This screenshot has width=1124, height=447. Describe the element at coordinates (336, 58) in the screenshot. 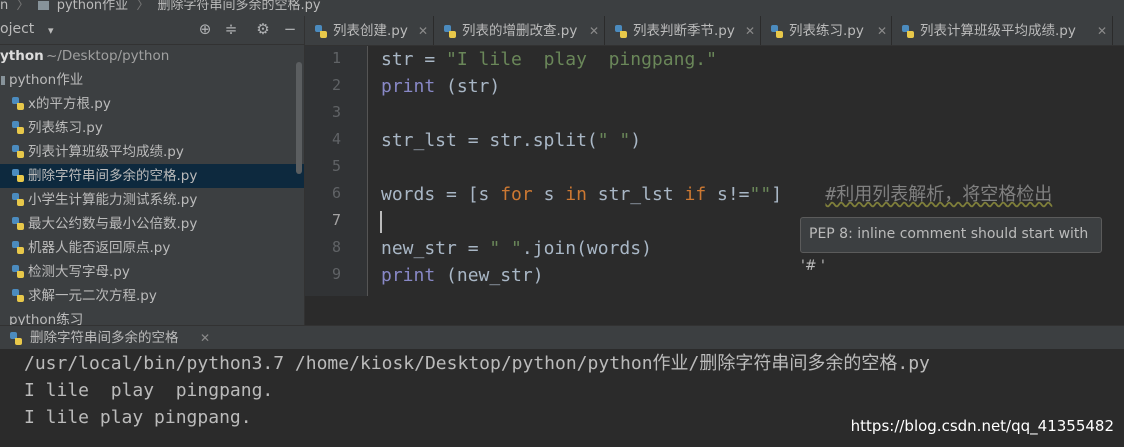

I see `line-number: 1` at that location.